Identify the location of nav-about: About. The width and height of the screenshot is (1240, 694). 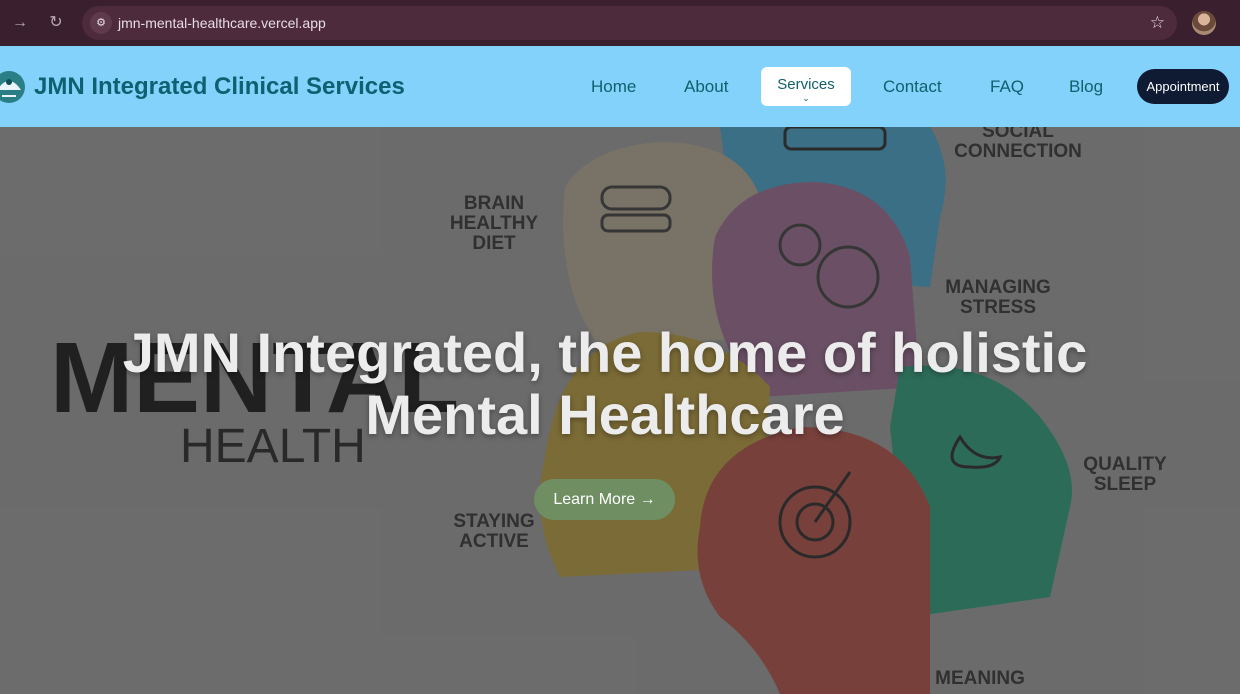
(706, 86).